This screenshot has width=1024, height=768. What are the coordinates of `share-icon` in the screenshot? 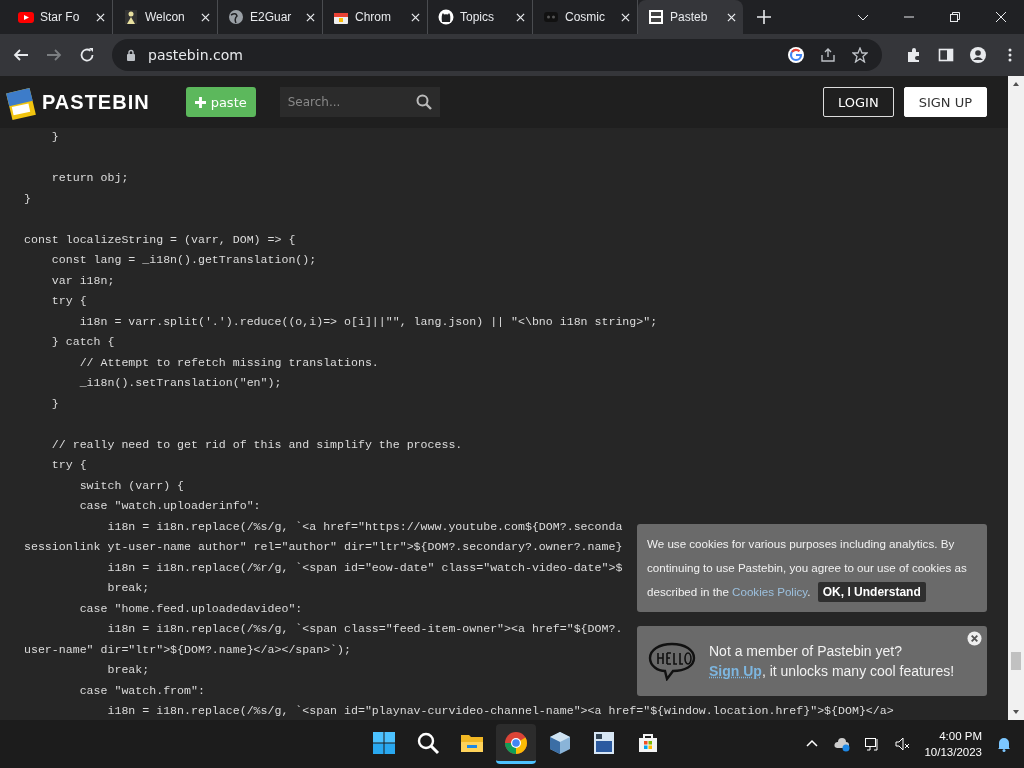 It's located at (828, 55).